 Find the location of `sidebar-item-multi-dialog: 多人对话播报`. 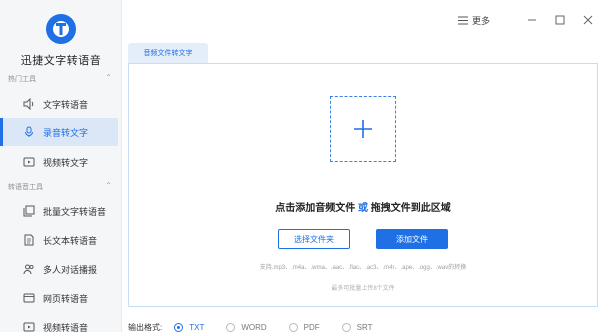

sidebar-item-multi-dialog: 多人对话播报 is located at coordinates (59, 269).